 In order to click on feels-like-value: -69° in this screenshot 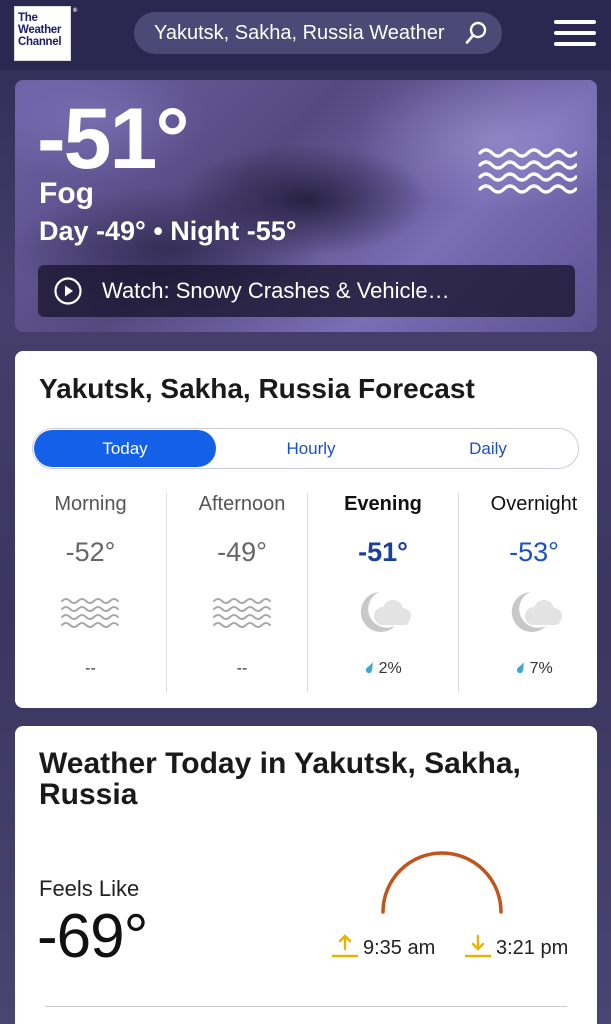, I will do `click(92, 936)`.